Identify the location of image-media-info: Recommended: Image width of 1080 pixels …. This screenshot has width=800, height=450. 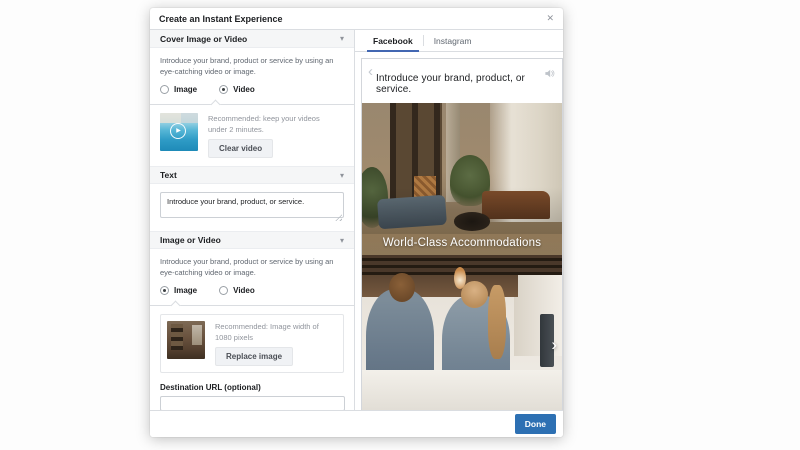
(276, 343).